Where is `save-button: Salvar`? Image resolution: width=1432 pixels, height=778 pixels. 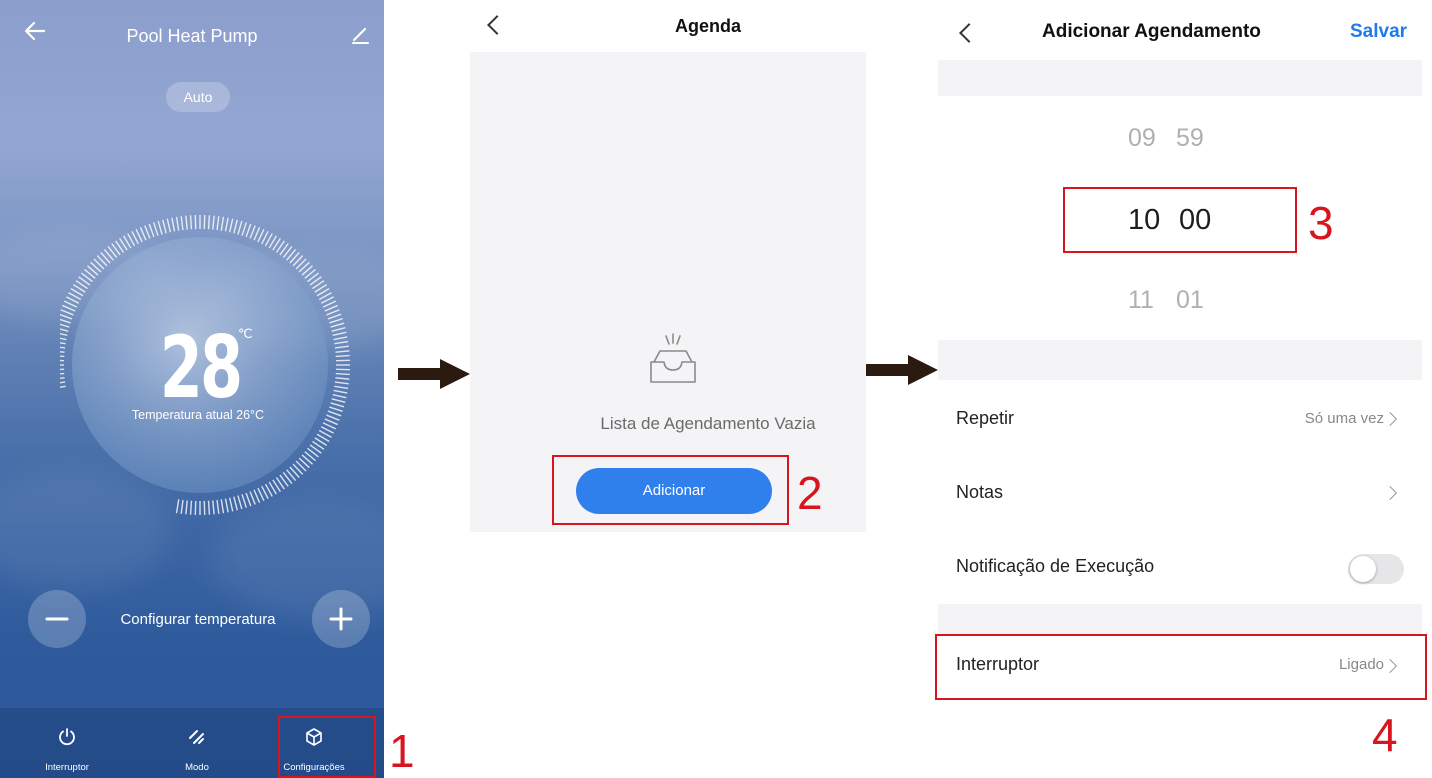 save-button: Salvar is located at coordinates (1378, 32).